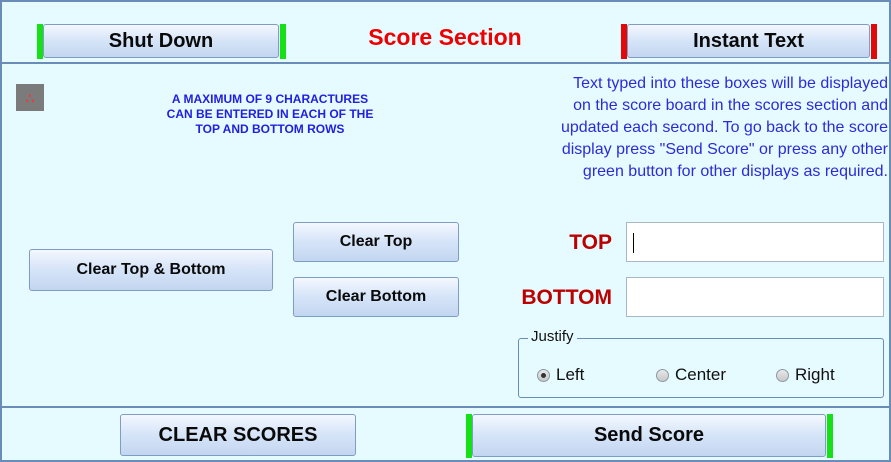 The image size is (891, 462). What do you see at coordinates (755, 297) in the screenshot?
I see `bottom-text-field` at bounding box center [755, 297].